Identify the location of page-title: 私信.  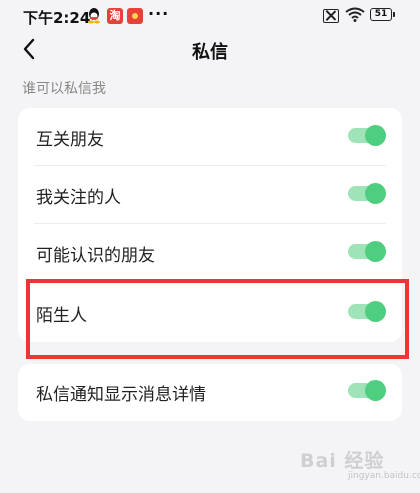
(210, 52).